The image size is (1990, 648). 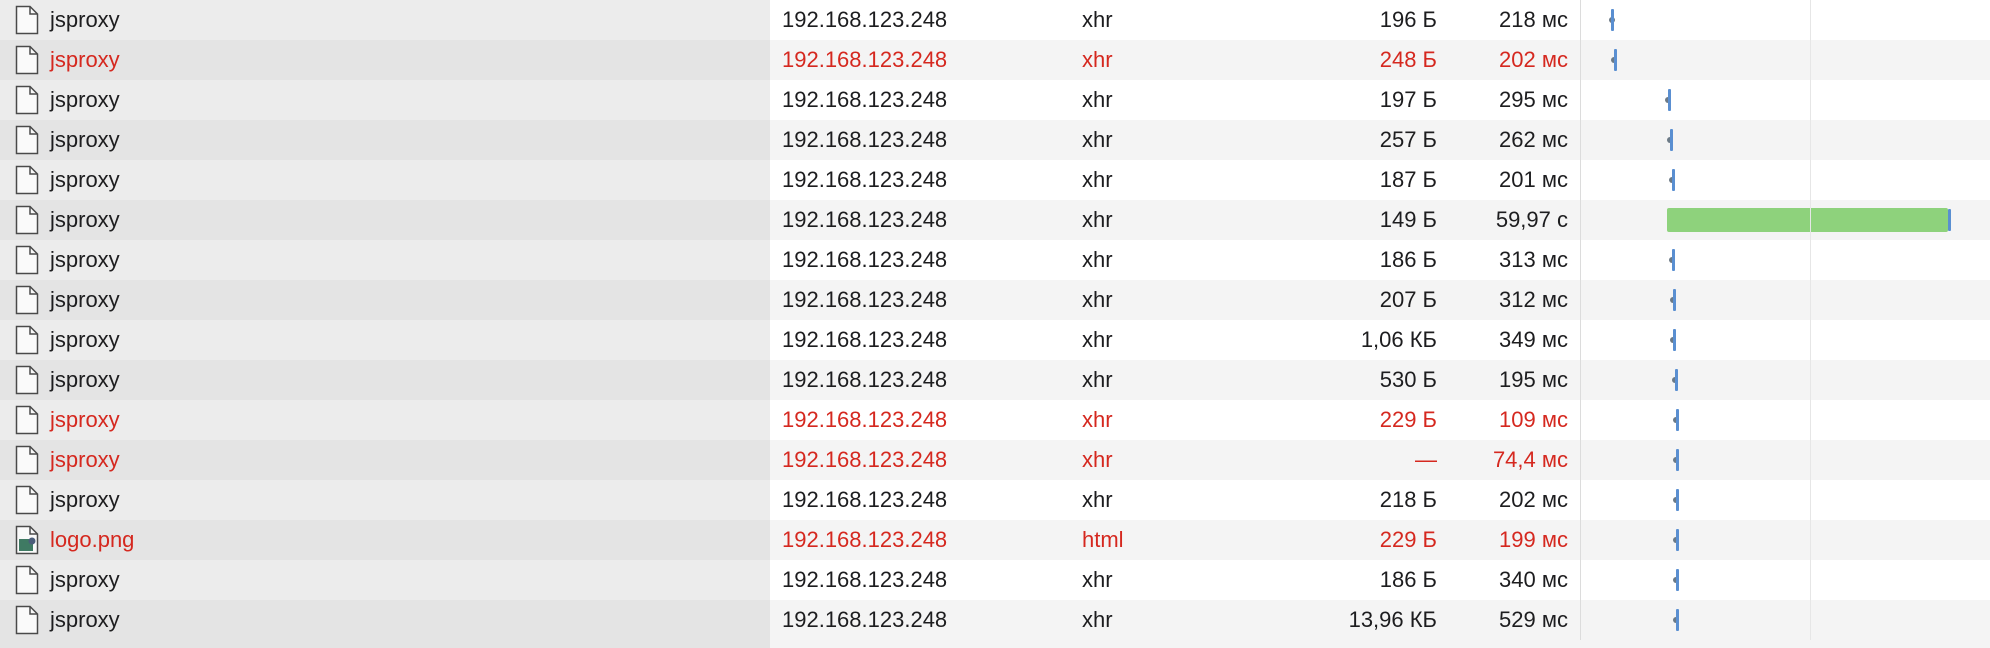 What do you see at coordinates (995, 580) in the screenshot?
I see `table-row: jsproxy 192.168.123.248 xhr 186 Б 340 мс` at bounding box center [995, 580].